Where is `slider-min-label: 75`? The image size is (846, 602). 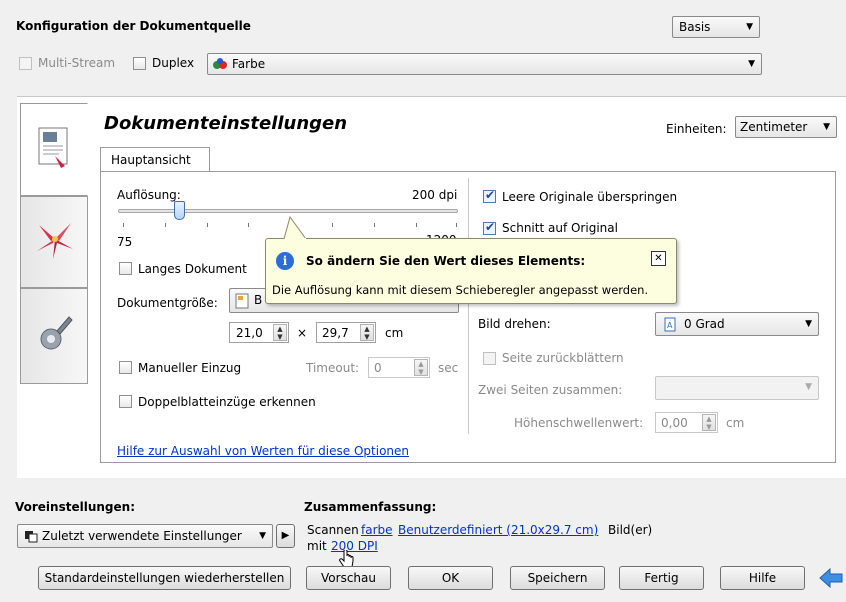
slider-min-label: 75 is located at coordinates (125, 242).